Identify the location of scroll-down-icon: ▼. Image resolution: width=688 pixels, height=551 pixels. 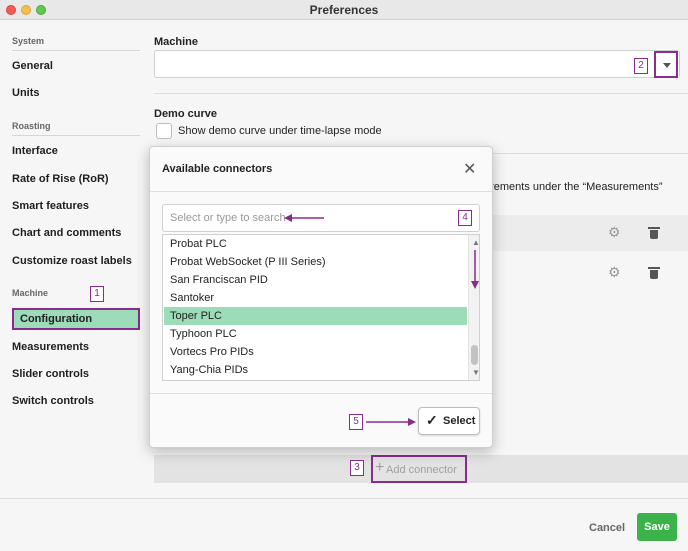
(475, 372).